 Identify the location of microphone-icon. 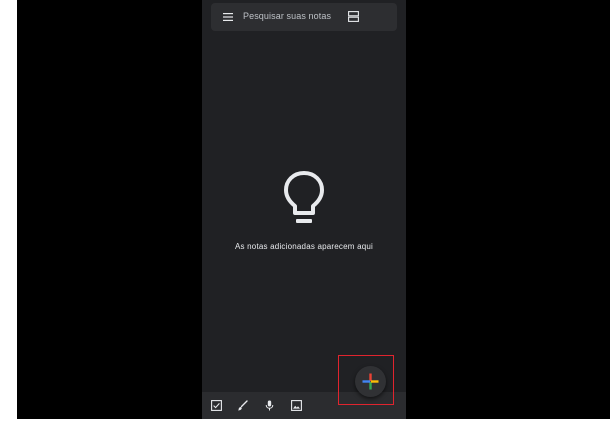
(269, 405).